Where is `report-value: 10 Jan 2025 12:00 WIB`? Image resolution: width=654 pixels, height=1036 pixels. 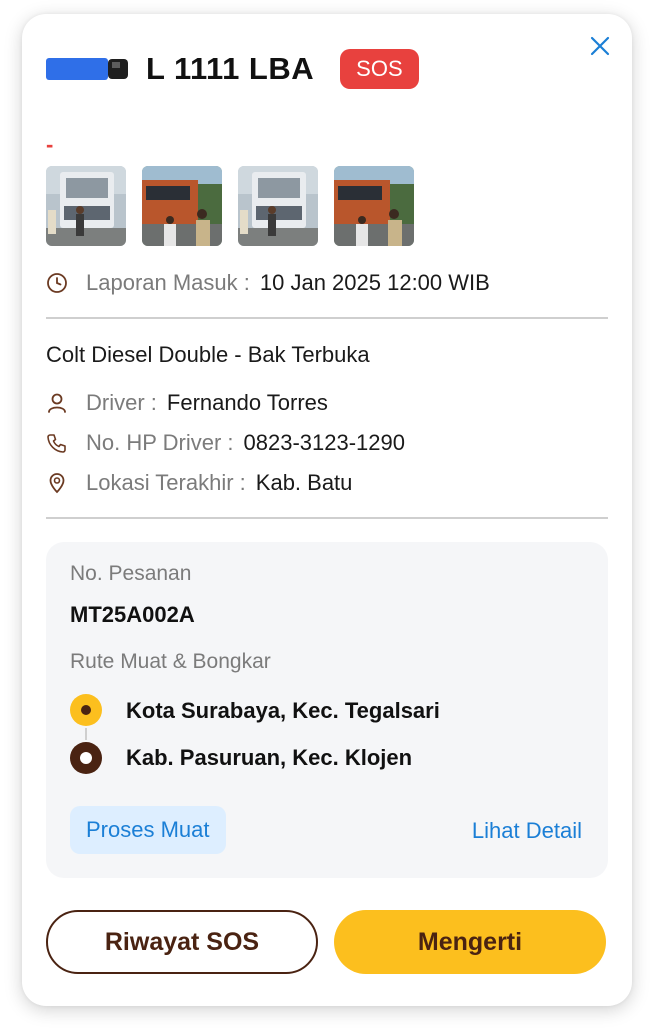
report-value: 10 Jan 2025 12:00 WIB is located at coordinates (374, 282).